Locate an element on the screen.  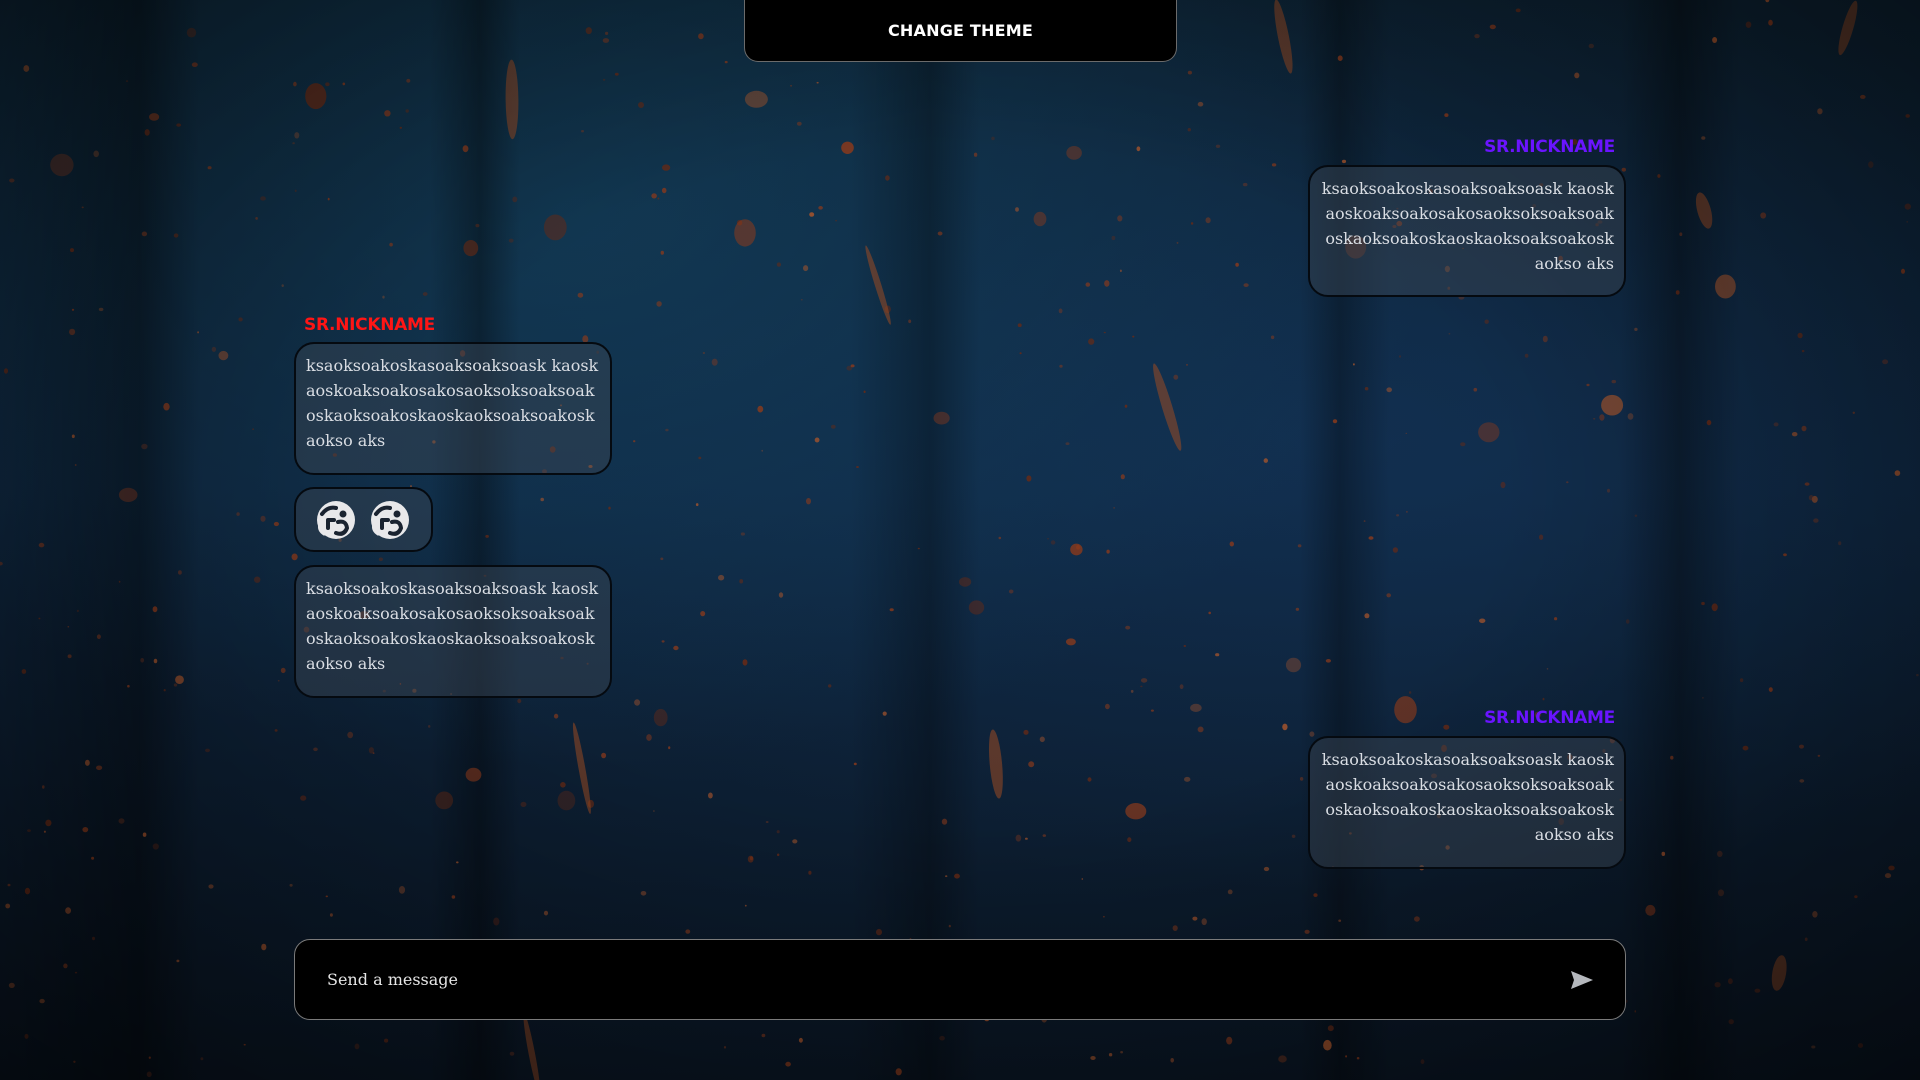
message-input is located at coordinates (946, 979).